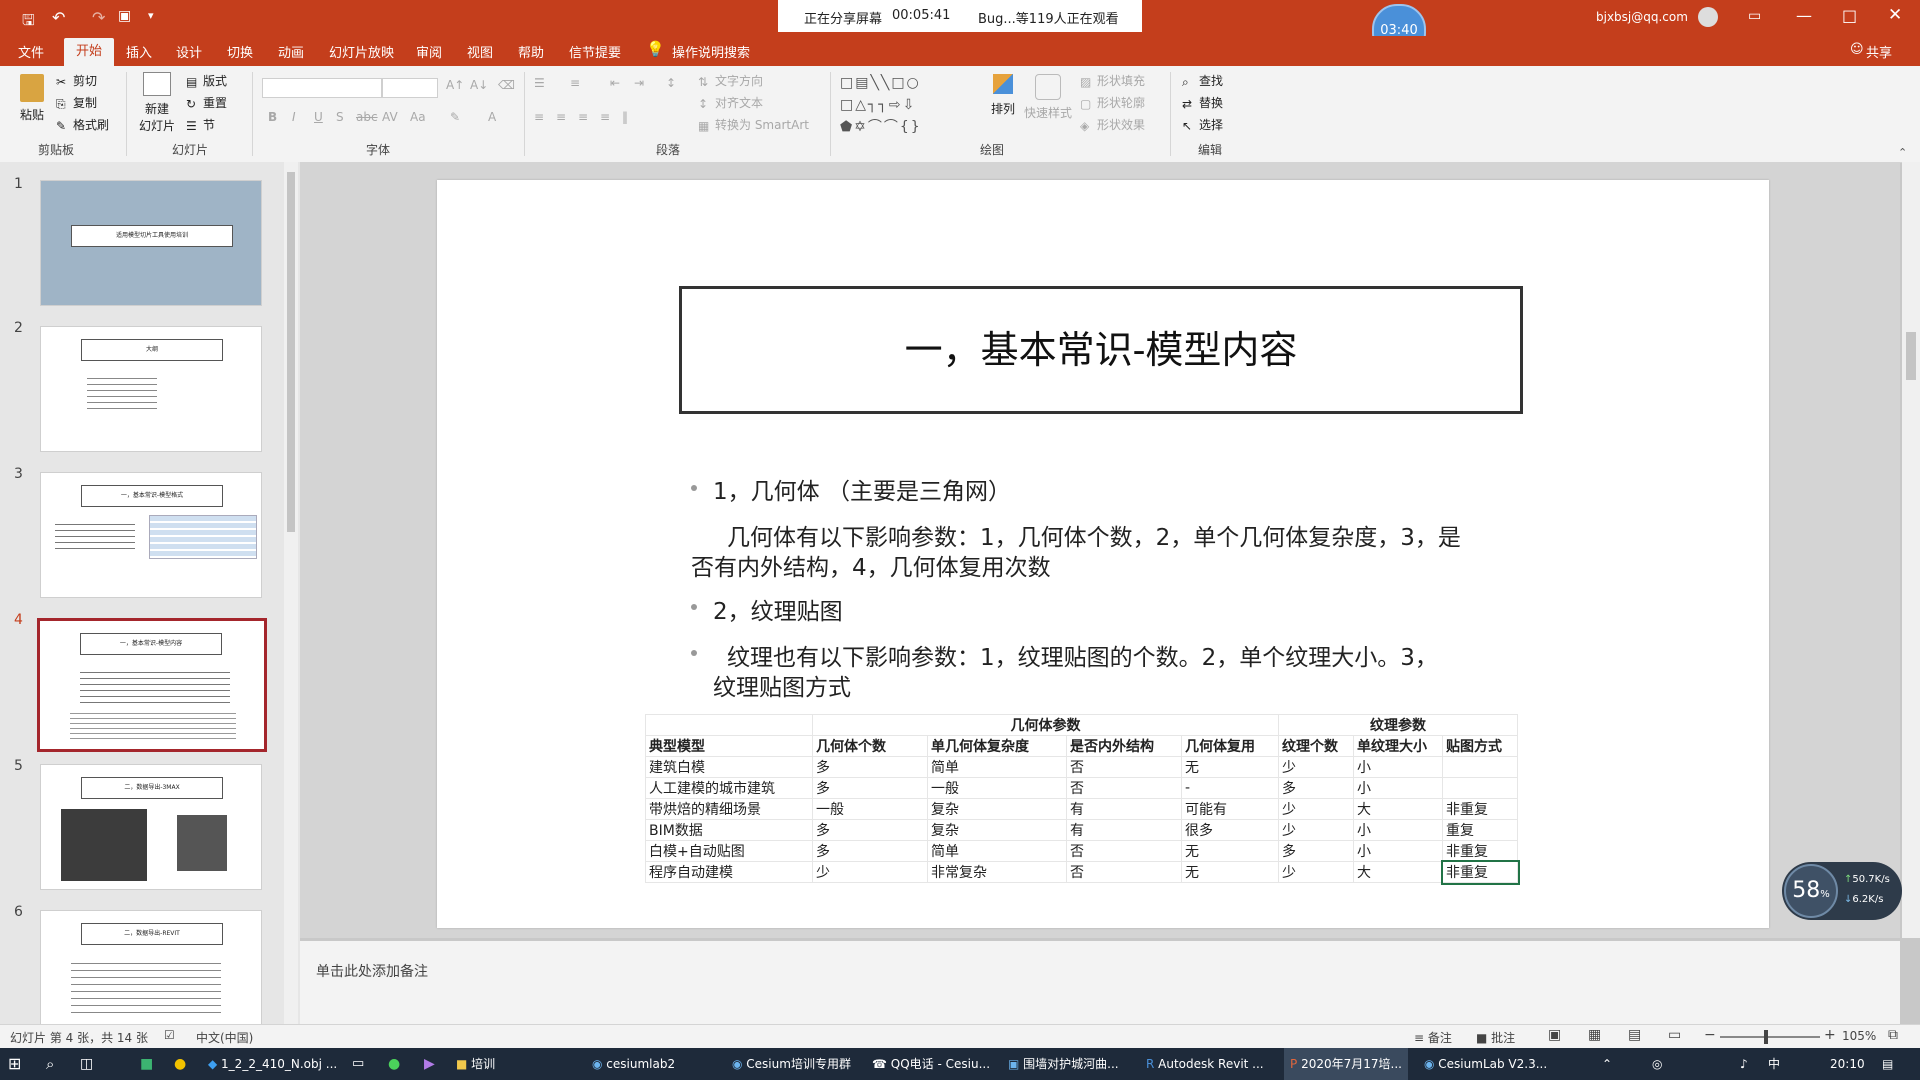 The height and width of the screenshot is (1080, 1920). What do you see at coordinates (200, 124) in the screenshot?
I see `section-button: ☰ 节` at bounding box center [200, 124].